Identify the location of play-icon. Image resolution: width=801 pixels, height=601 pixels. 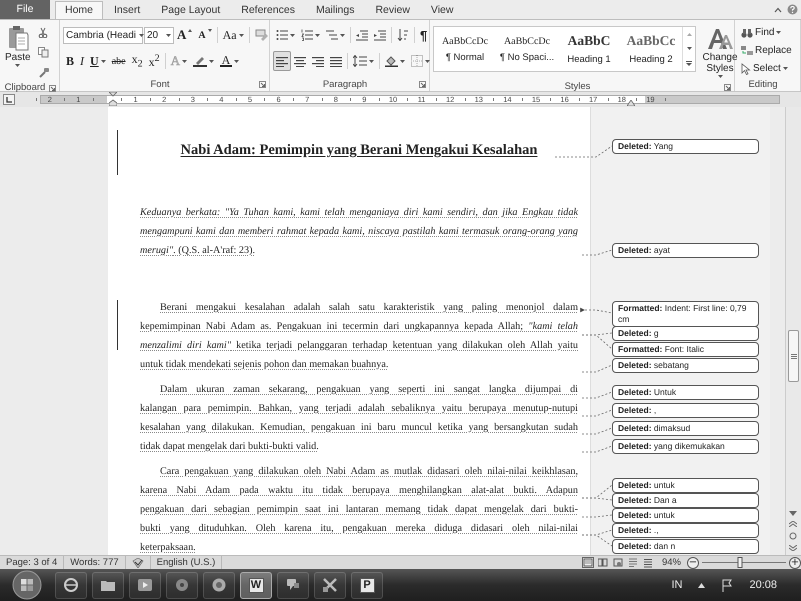
(145, 585).